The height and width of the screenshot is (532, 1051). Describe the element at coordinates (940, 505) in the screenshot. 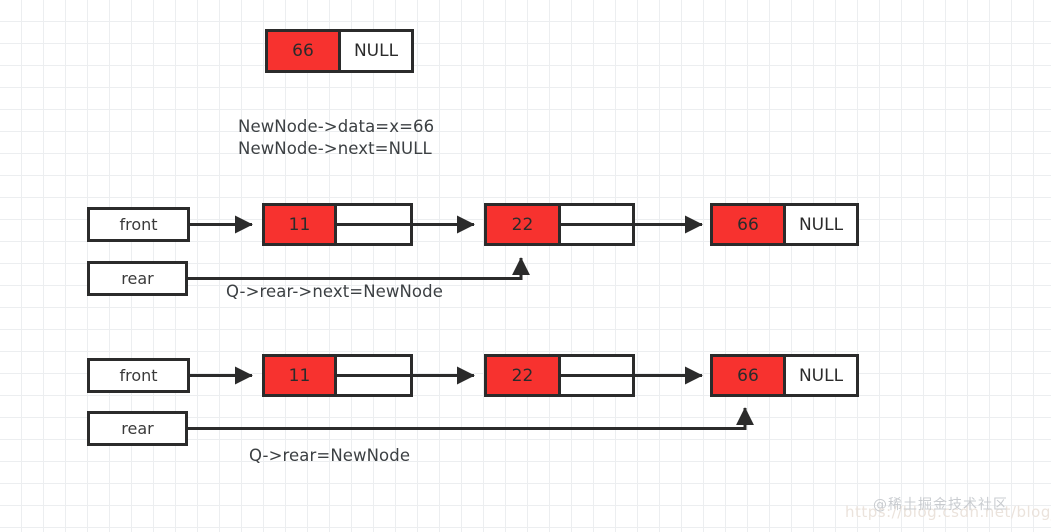

I see `watermark-handle: @稀土掘金技术社区` at that location.